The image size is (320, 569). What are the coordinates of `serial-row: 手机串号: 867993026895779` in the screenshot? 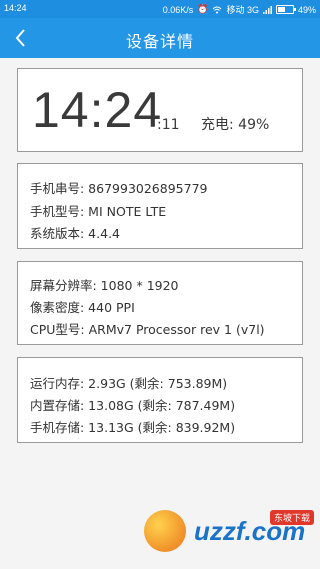 It's located at (119, 188).